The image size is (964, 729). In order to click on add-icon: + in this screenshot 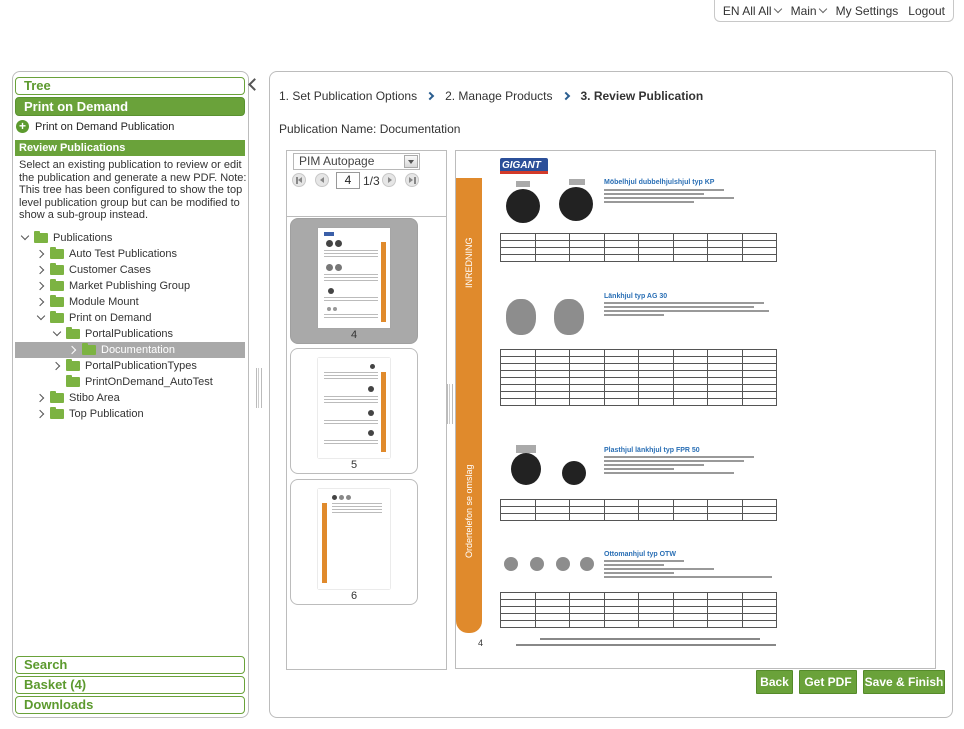, I will do `click(22, 126)`.